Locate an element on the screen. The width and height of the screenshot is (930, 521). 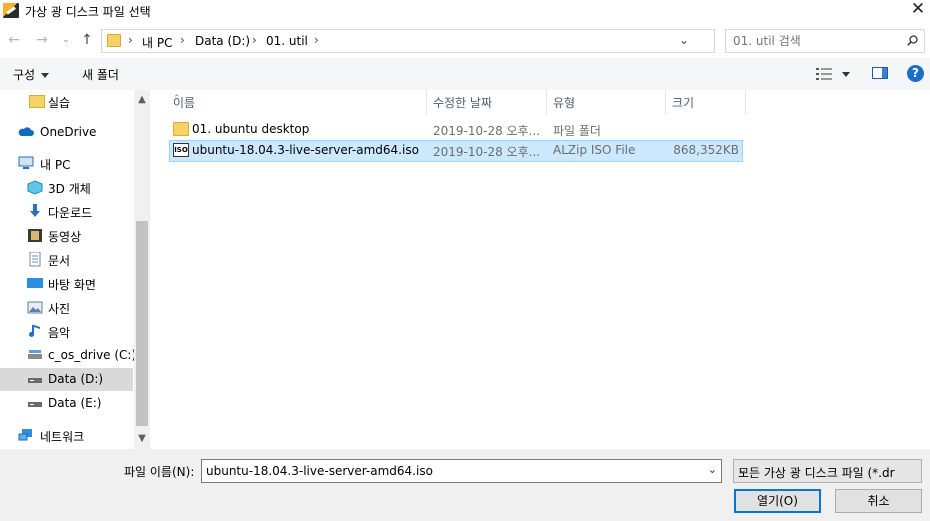
sidebar-item-label: OneDrive is located at coordinates (68, 132).